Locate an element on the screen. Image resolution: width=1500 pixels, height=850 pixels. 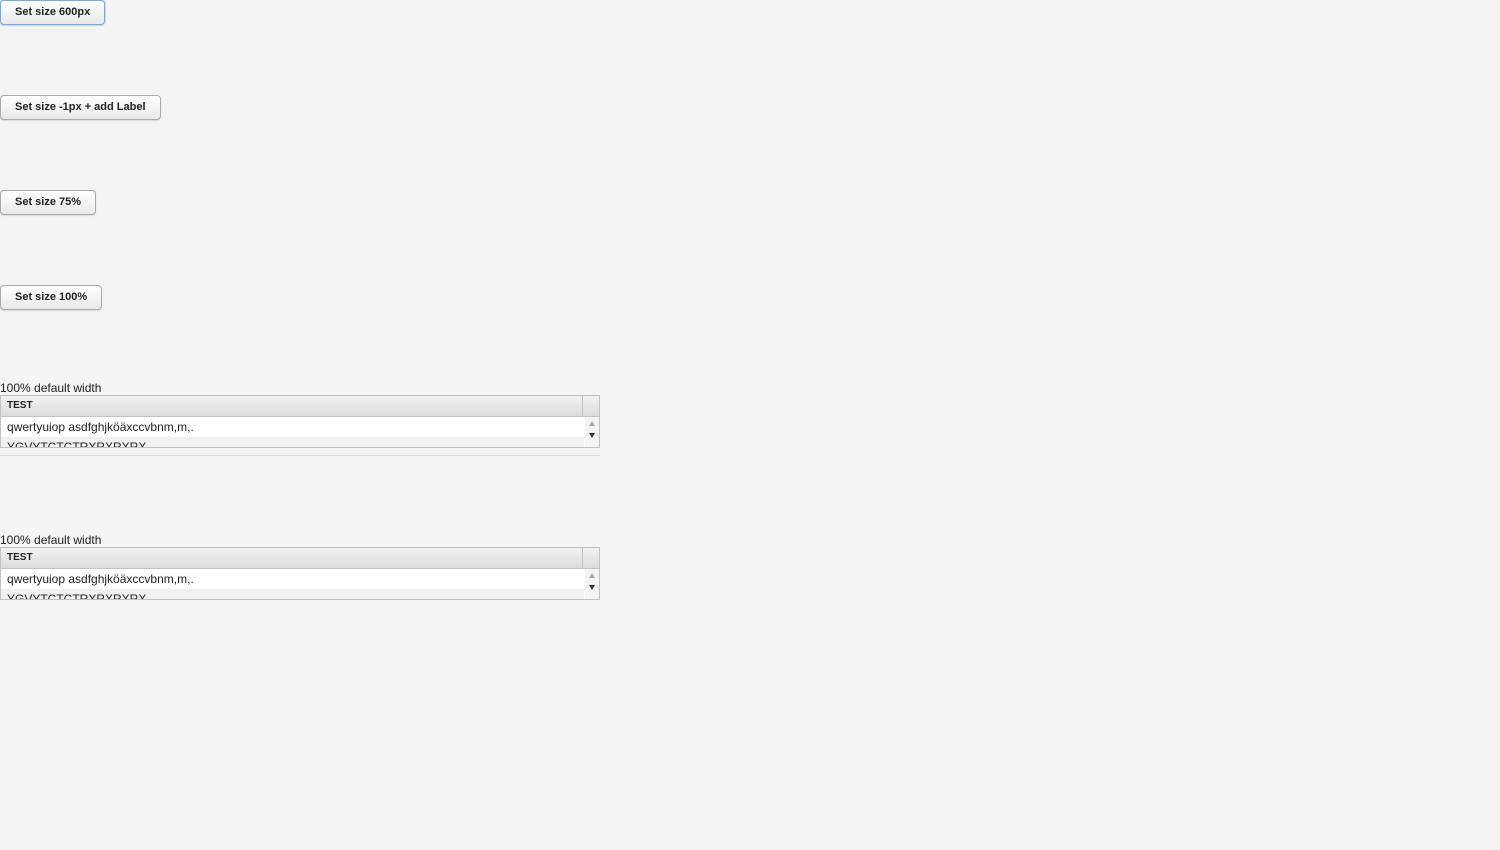
divider is located at coordinates (300, 455).